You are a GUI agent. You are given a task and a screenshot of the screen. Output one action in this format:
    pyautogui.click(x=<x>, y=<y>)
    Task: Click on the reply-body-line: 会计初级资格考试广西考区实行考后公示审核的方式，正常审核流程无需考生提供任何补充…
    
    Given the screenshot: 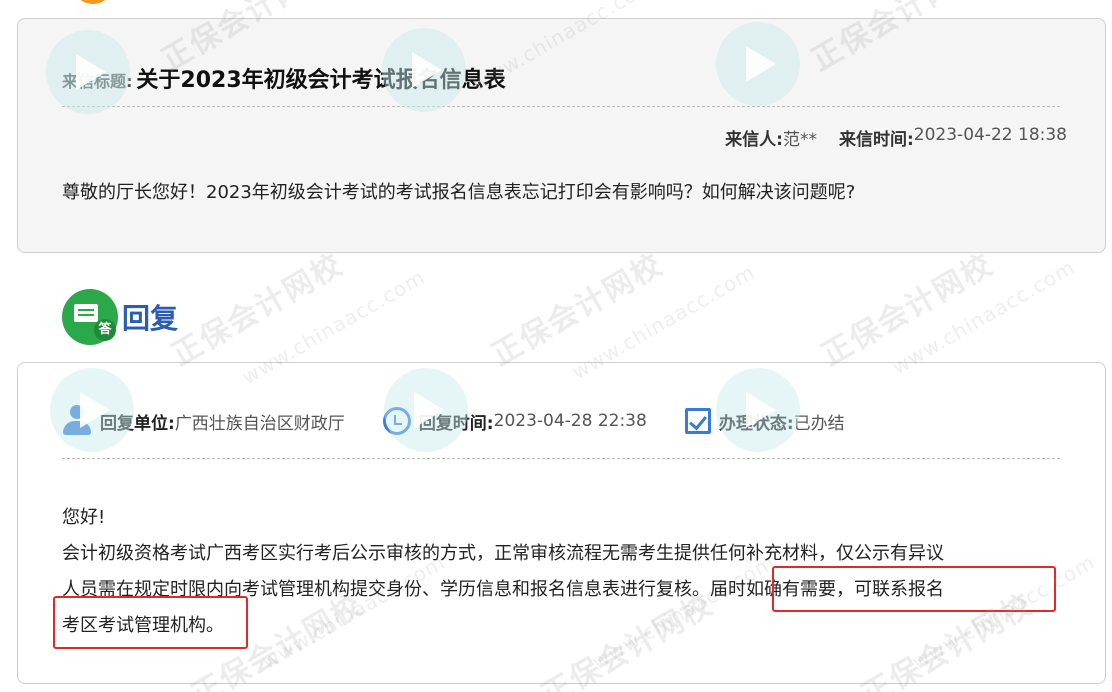 What is the action you would take?
    pyautogui.click(x=503, y=553)
    